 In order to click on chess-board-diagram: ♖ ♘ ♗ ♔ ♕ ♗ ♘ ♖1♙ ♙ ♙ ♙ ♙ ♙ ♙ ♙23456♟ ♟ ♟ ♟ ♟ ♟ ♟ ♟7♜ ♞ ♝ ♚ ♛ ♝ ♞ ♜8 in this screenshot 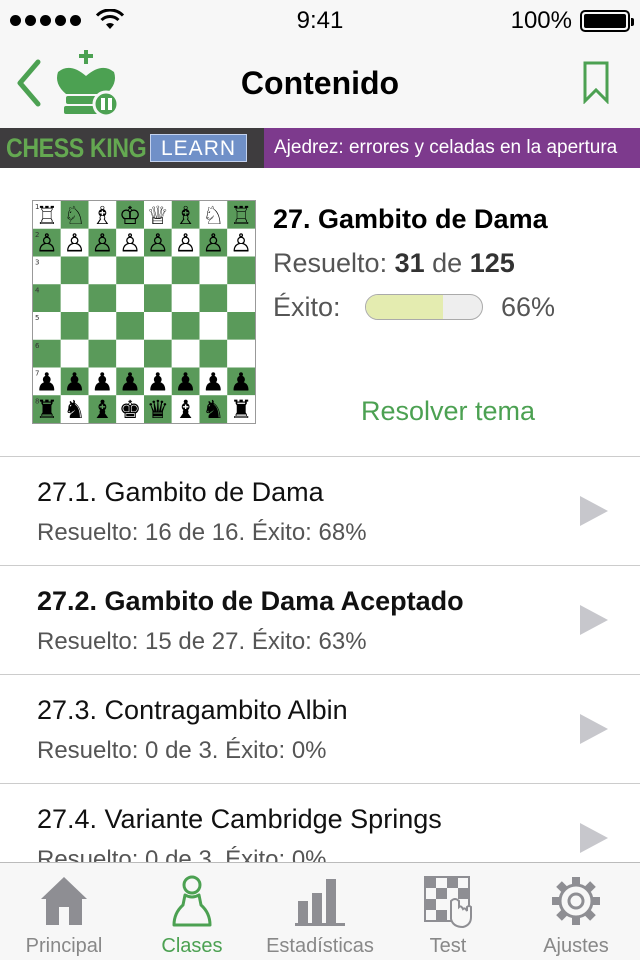, I will do `click(144, 312)`.